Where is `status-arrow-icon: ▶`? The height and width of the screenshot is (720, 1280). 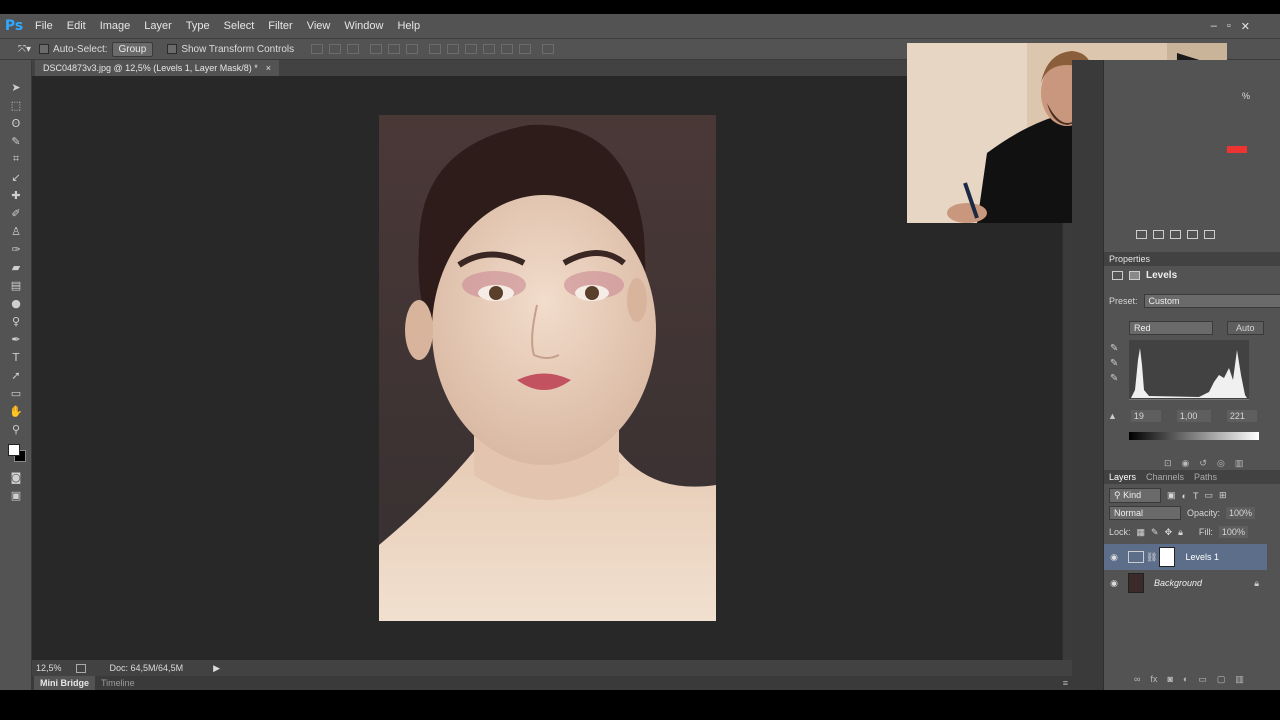
status-arrow-icon: ▶ is located at coordinates (216, 668).